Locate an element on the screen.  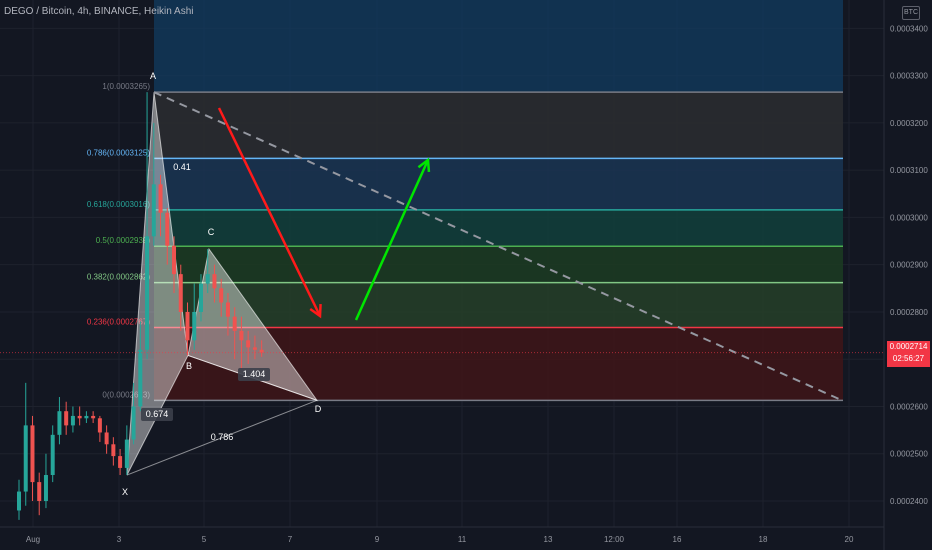
fib-level-label: 0.786(0.0003125) is located at coordinates (119, 152).